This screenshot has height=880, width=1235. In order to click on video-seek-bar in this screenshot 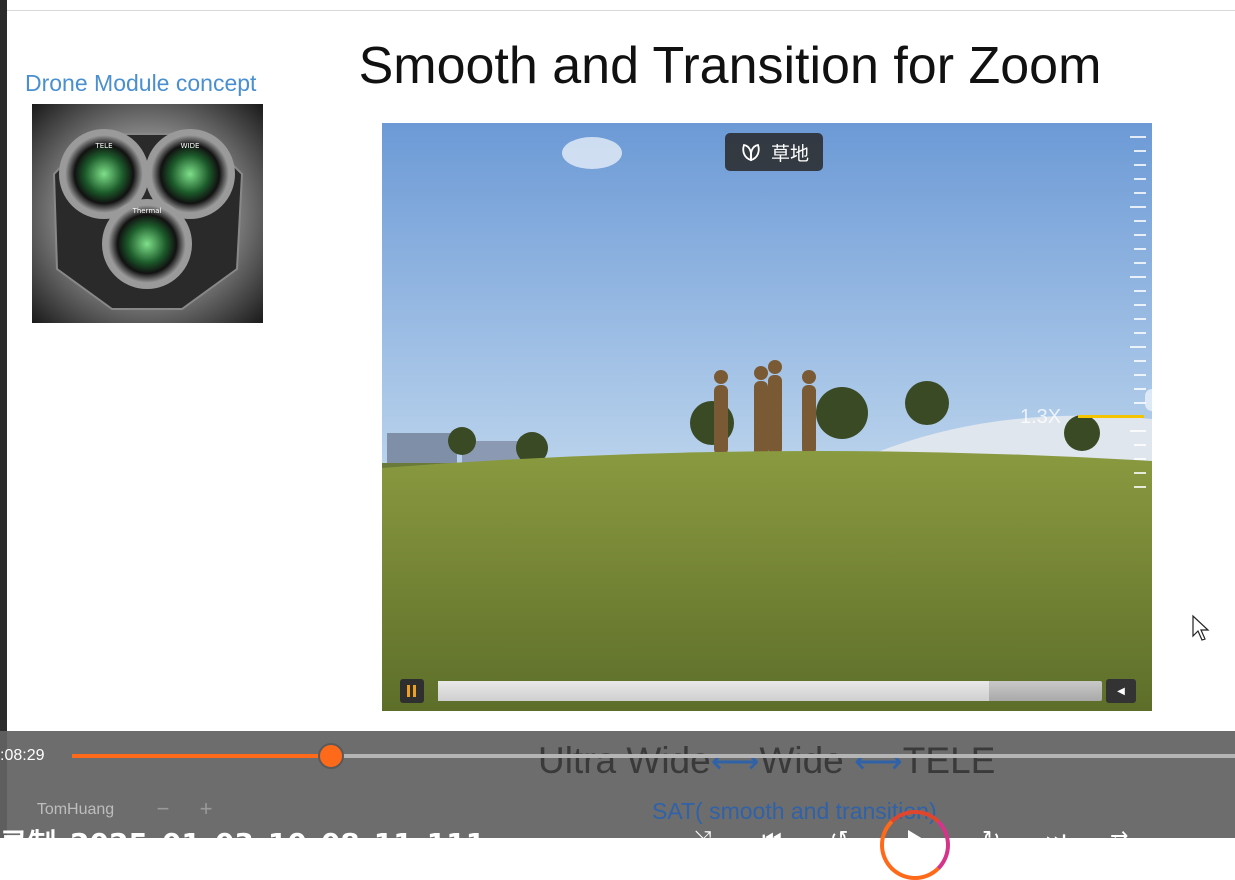, I will do `click(770, 691)`.